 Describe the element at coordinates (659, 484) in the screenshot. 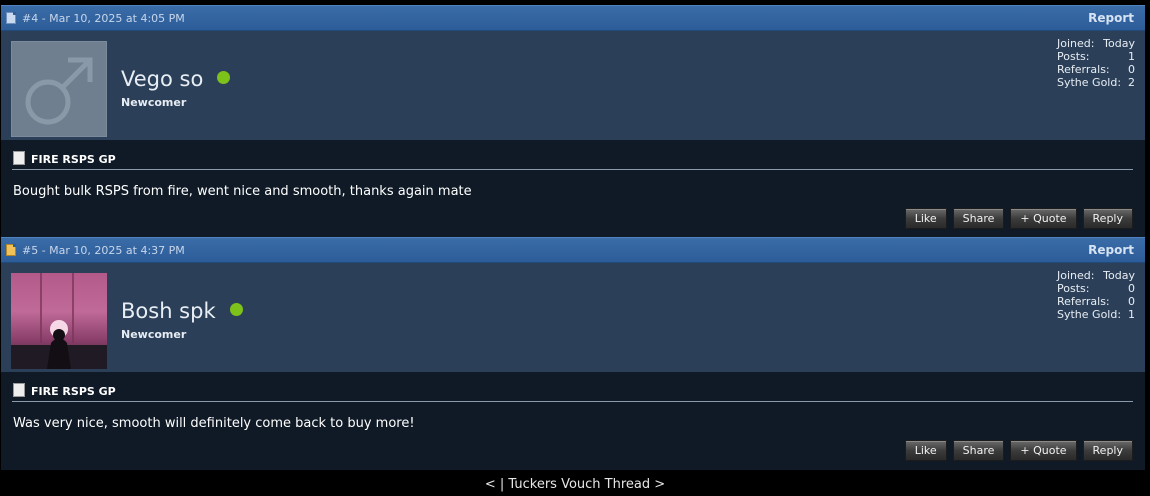

I see `next-thread-link: >` at that location.